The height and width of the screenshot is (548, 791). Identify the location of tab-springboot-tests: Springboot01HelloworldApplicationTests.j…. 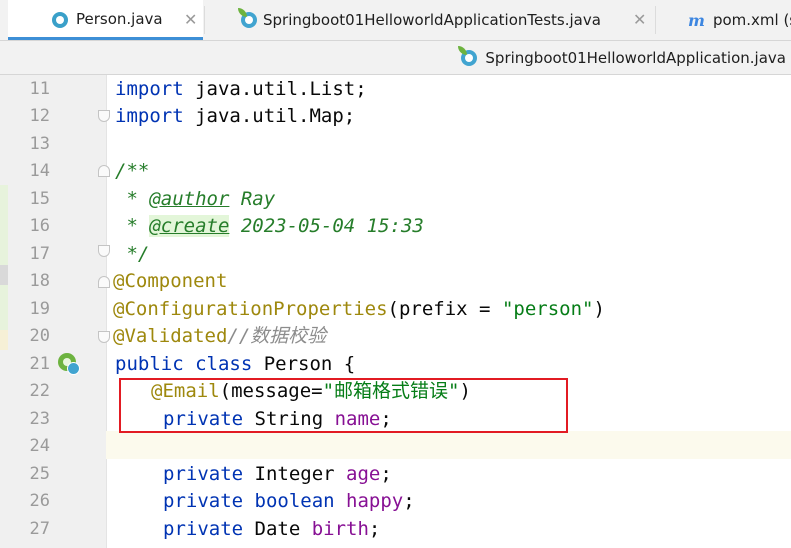
(429, 20).